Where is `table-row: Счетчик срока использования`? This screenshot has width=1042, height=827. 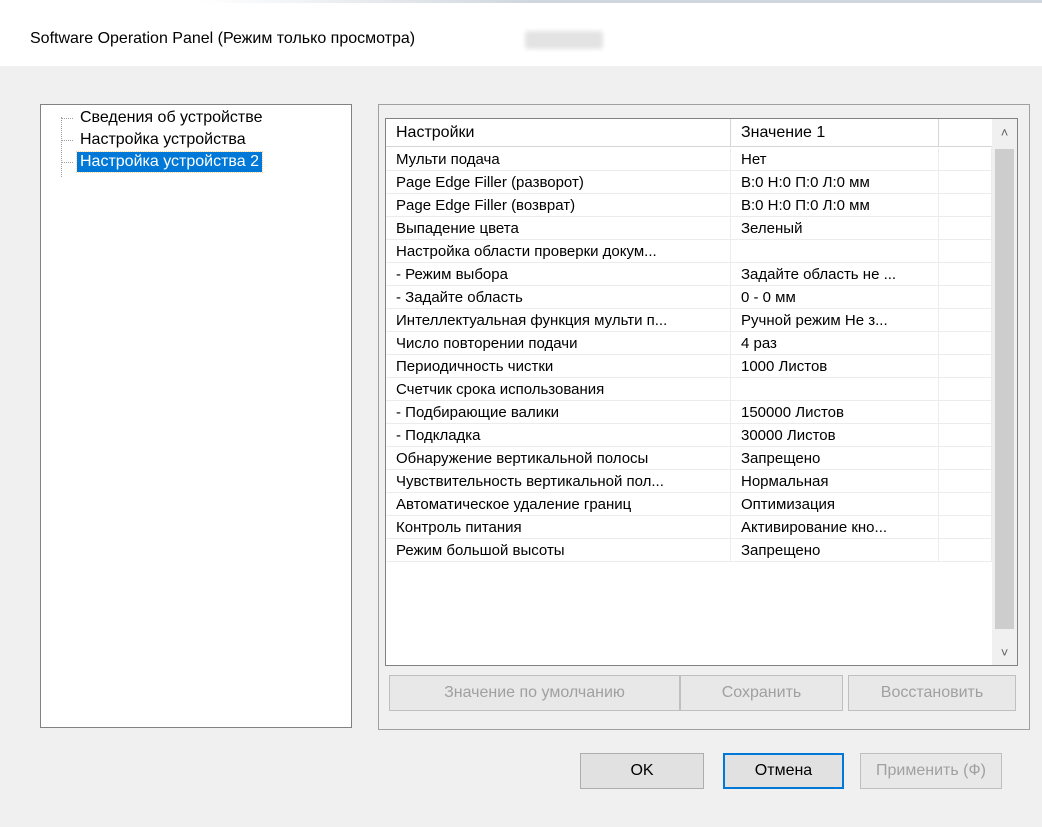 table-row: Счетчик срока использования is located at coordinates (689, 389).